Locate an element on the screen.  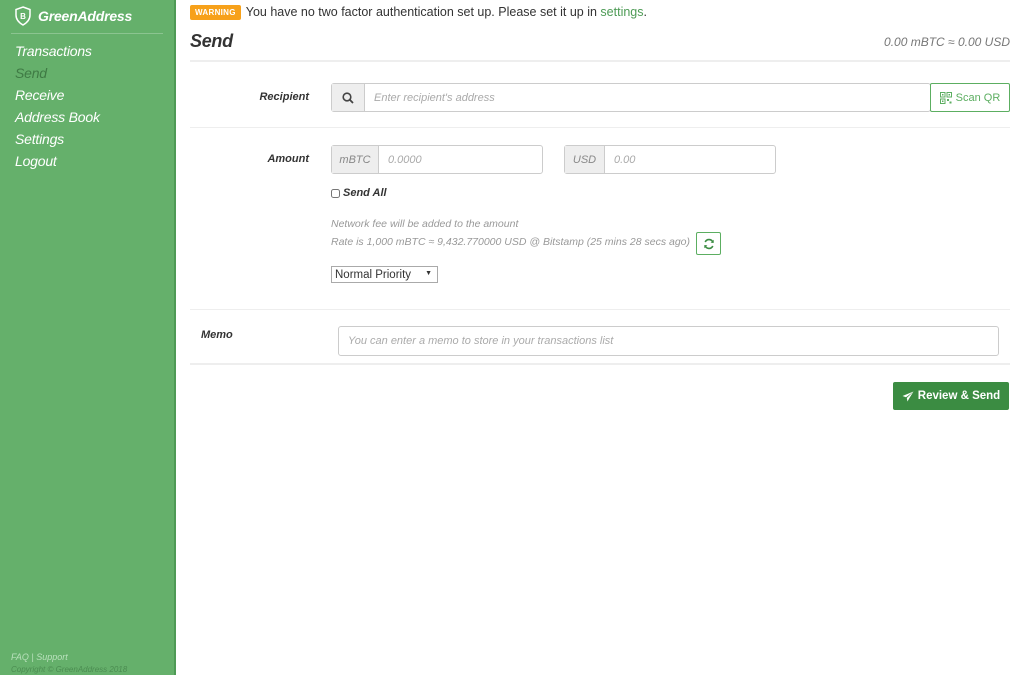
warning-badge: WARNING is located at coordinates (215, 12).